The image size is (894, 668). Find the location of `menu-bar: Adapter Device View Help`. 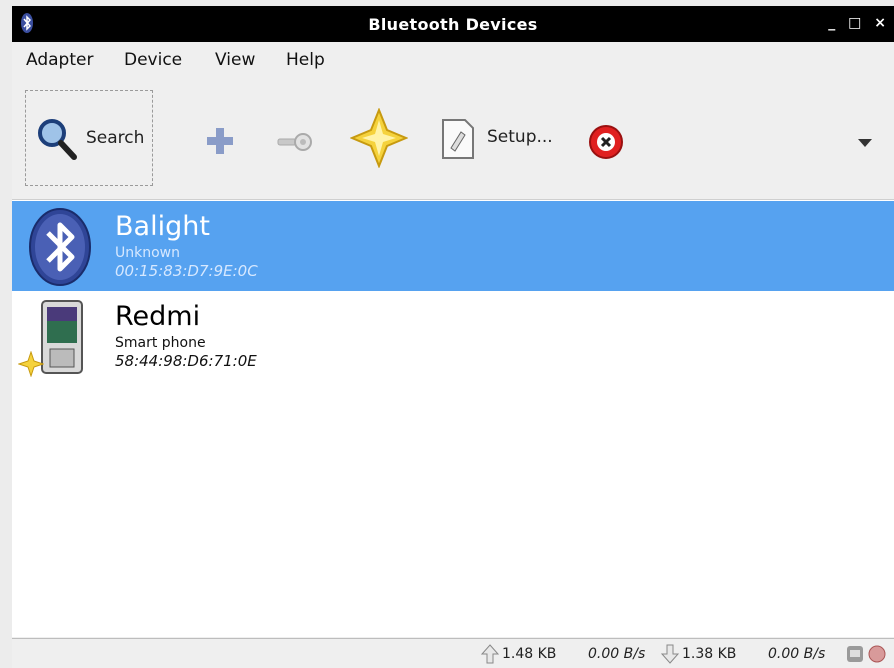

menu-bar: Adapter Device View Help is located at coordinates (453, 61).